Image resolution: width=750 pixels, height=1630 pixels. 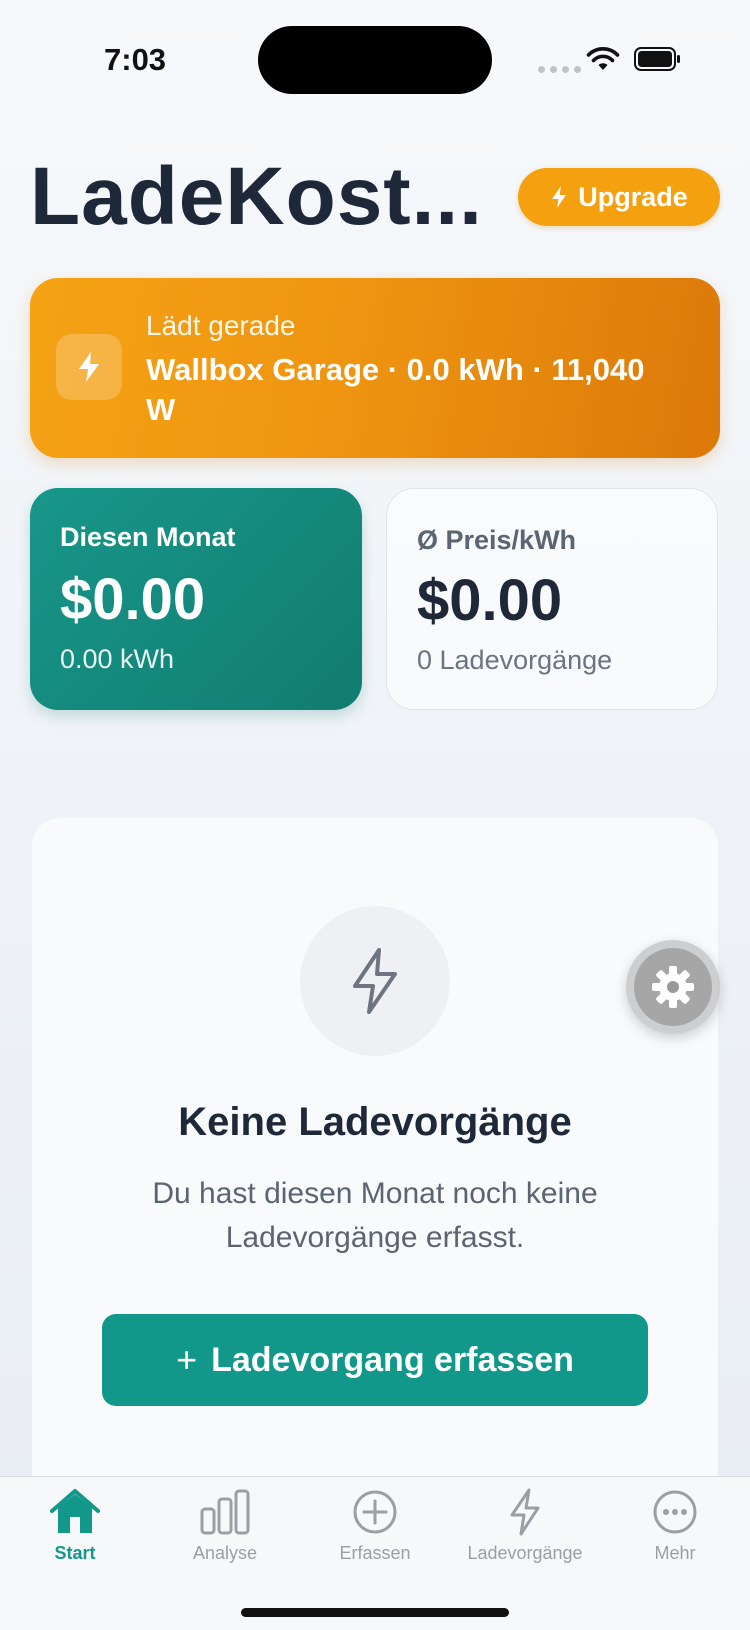 I want to click on plus-circle-icon, so click(x=375, y=1512).